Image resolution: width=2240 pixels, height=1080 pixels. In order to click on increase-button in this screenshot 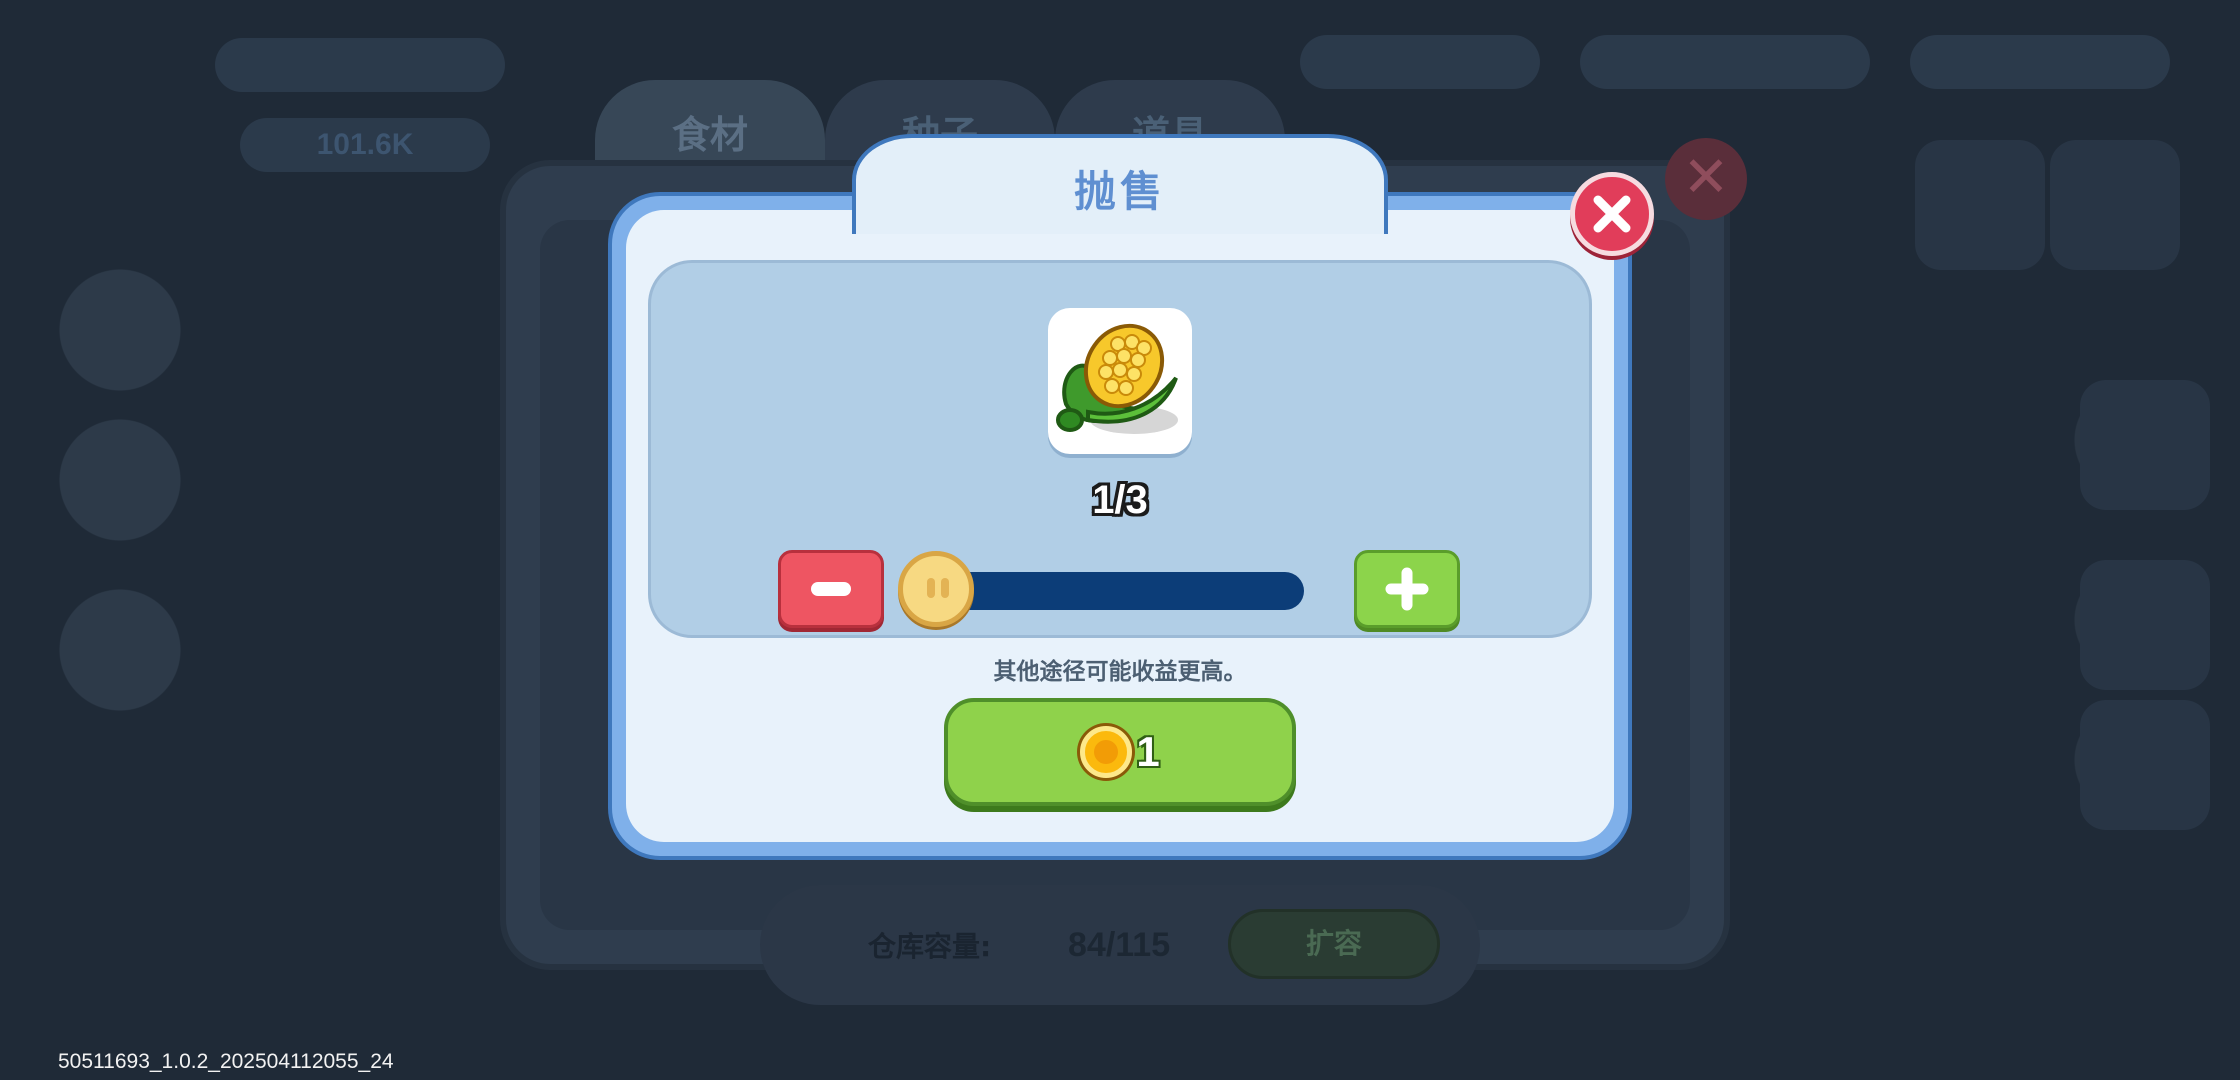, I will do `click(1407, 589)`.